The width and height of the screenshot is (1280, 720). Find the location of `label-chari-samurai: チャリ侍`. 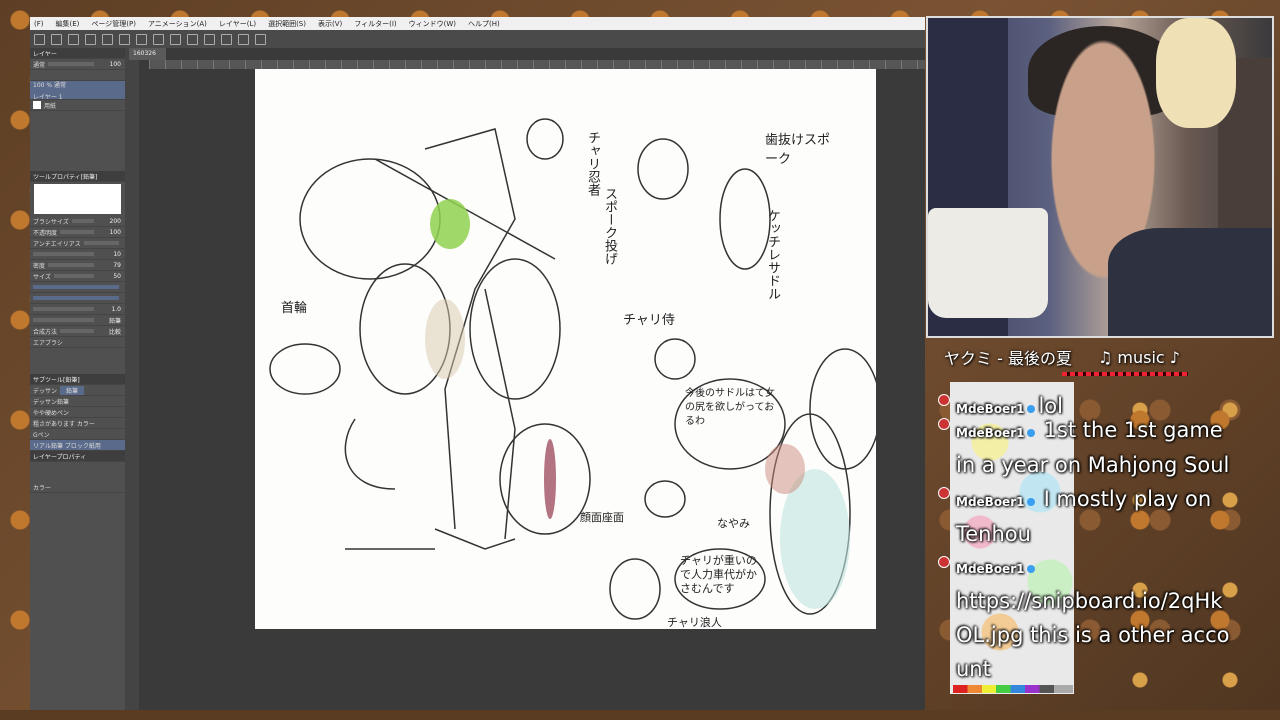

label-chari-samurai: チャリ侍 is located at coordinates (649, 320).